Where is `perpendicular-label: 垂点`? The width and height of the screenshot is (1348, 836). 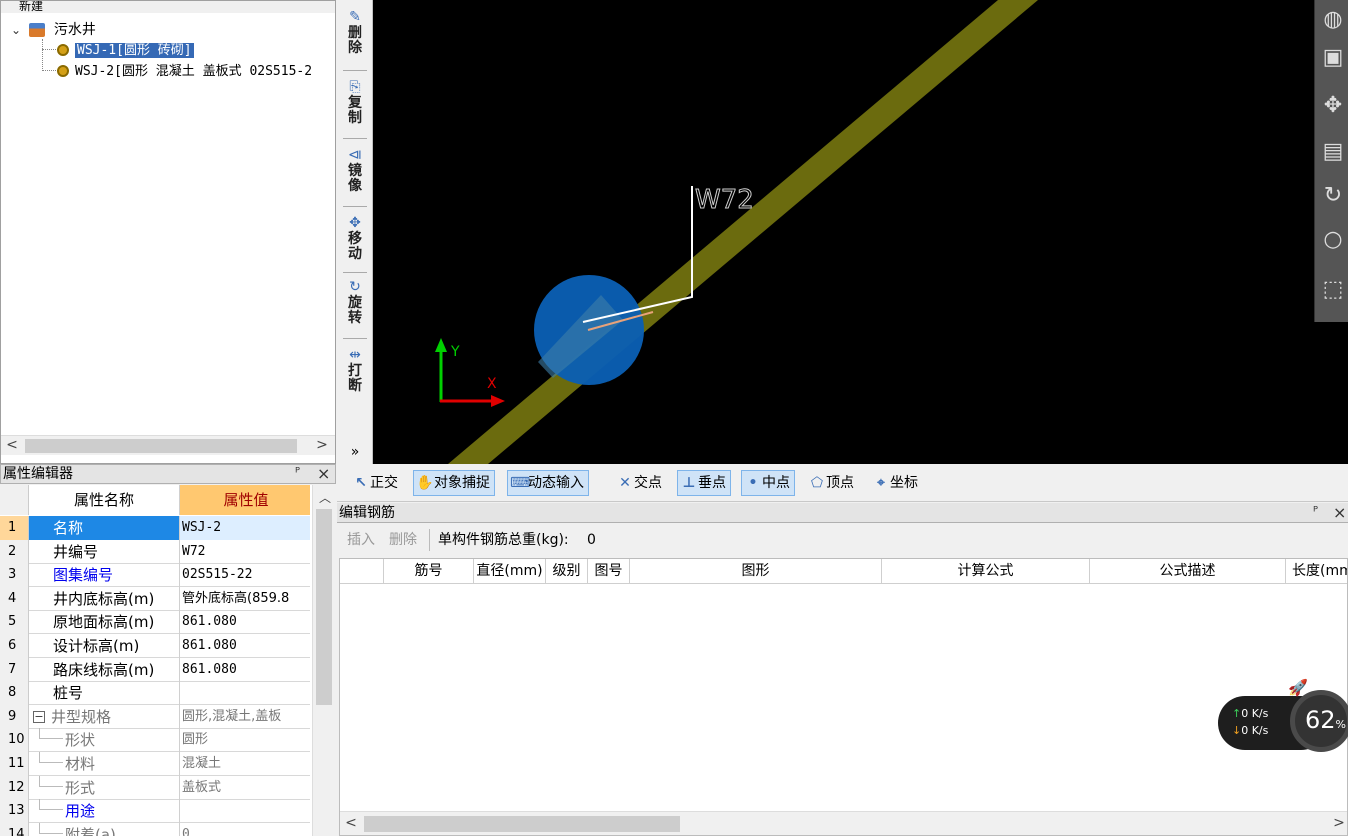 perpendicular-label: 垂点 is located at coordinates (712, 483).